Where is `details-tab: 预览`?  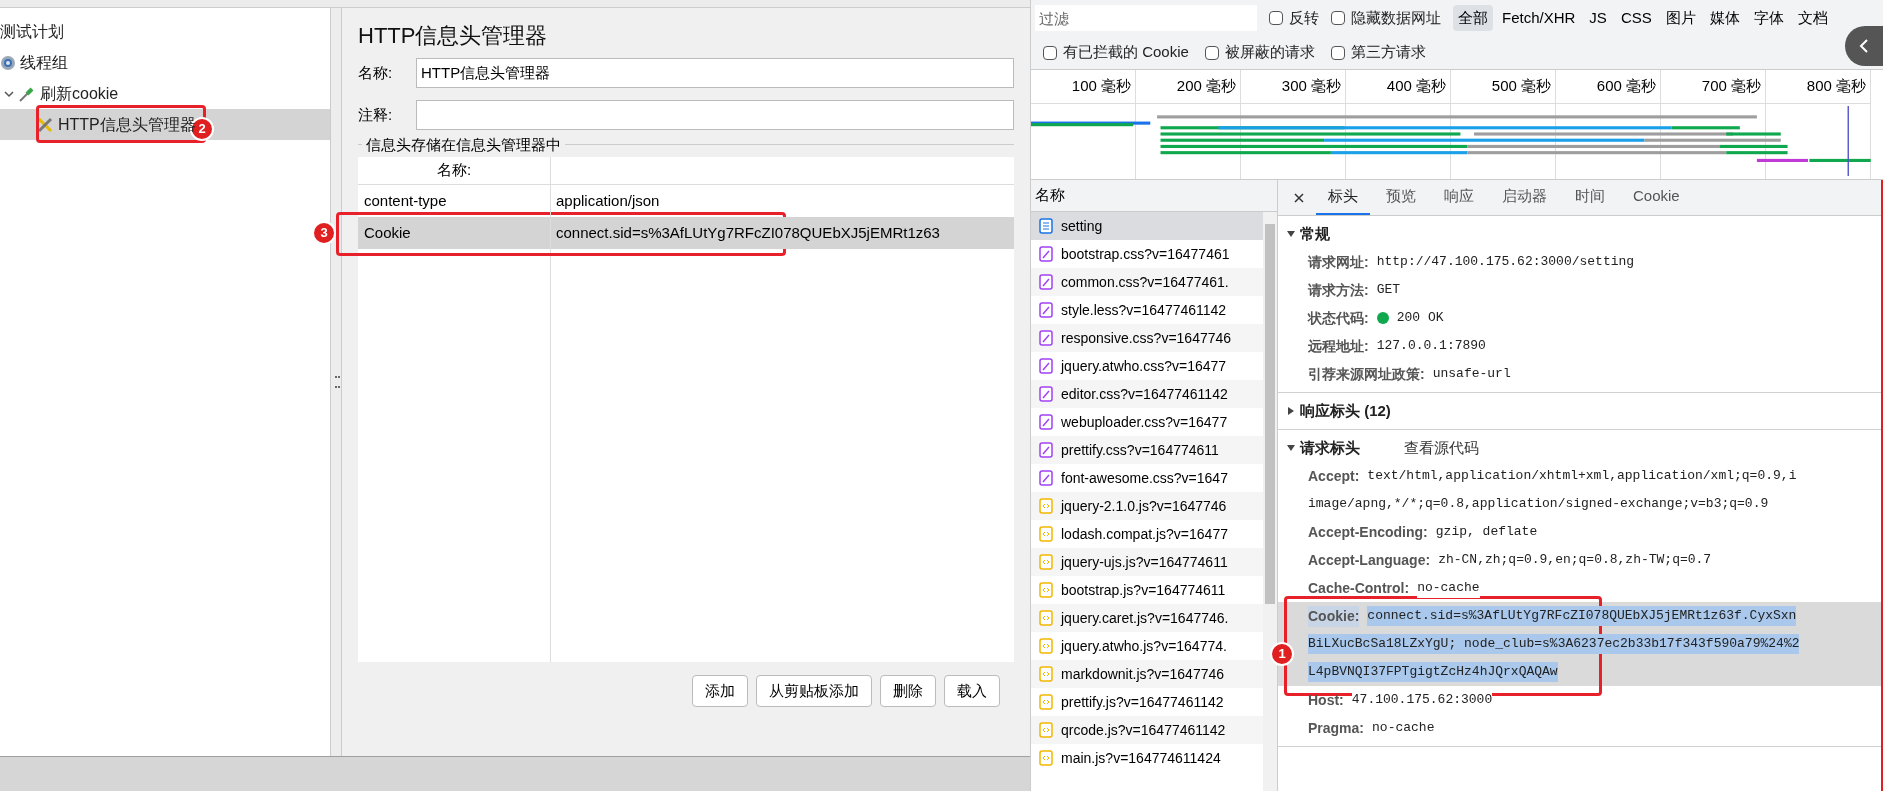
details-tab: 预览 is located at coordinates (1401, 197).